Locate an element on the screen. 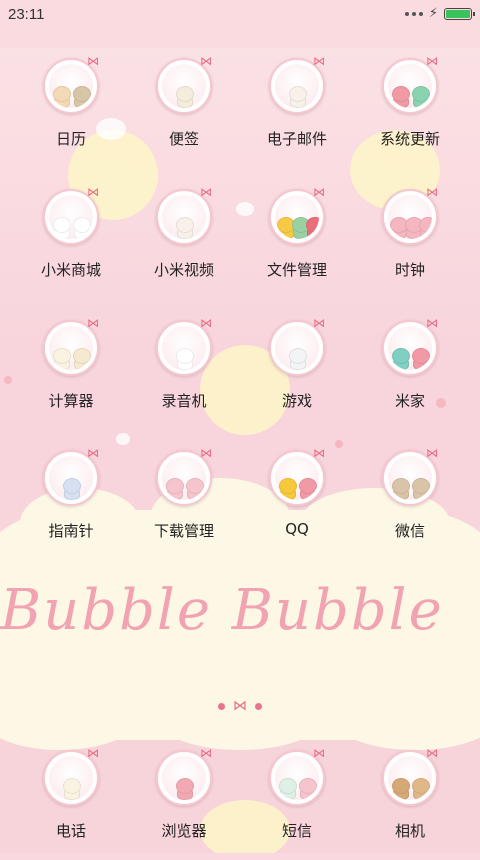  app-icon: ⋈ 计算器 is located at coordinates (71, 373).